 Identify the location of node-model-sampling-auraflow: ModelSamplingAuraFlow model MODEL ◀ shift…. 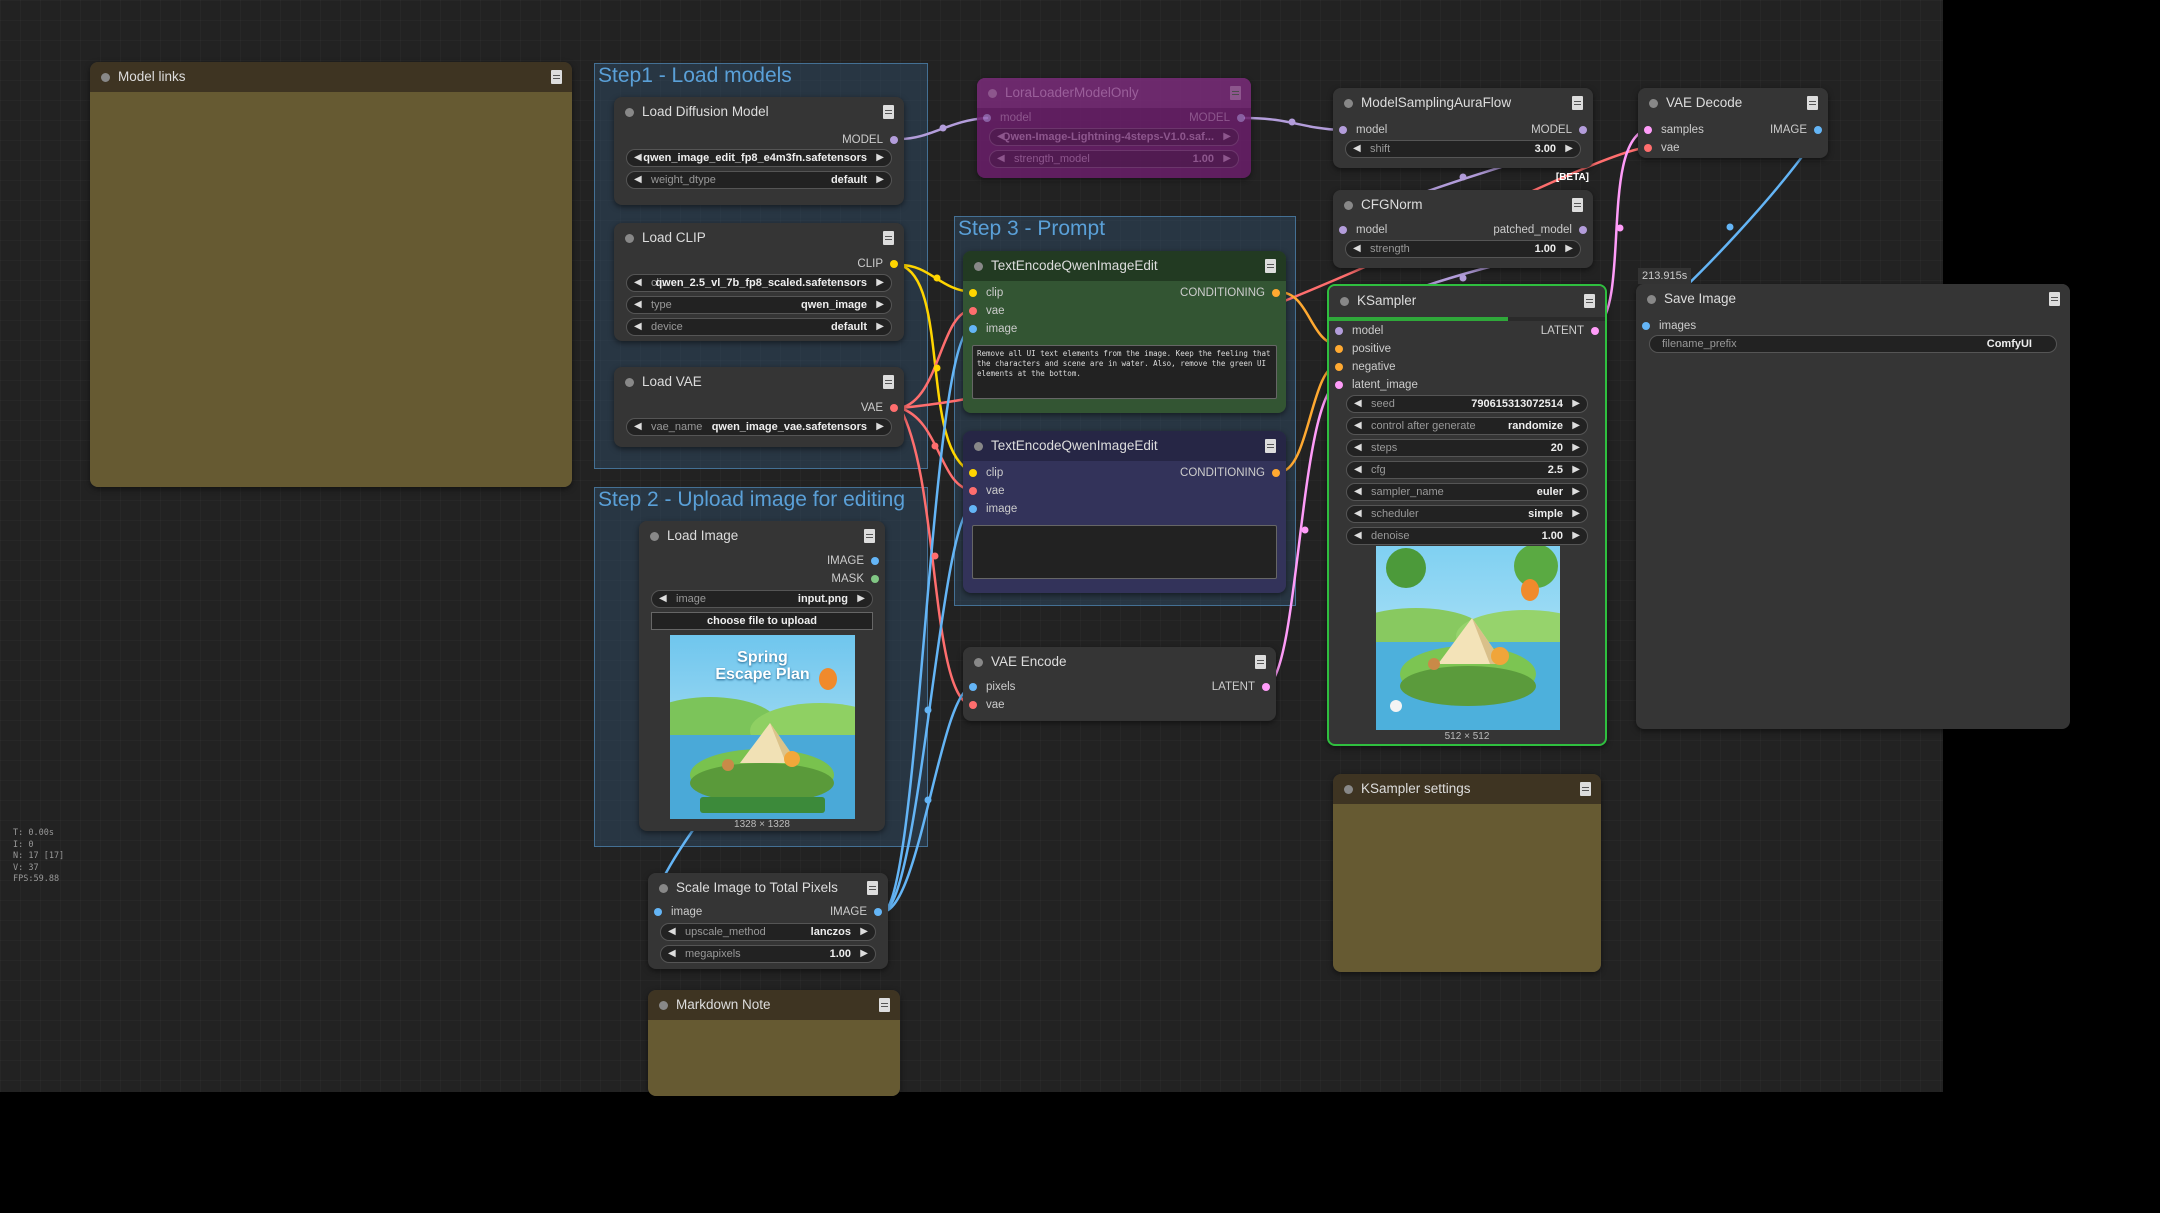
(1463, 135).